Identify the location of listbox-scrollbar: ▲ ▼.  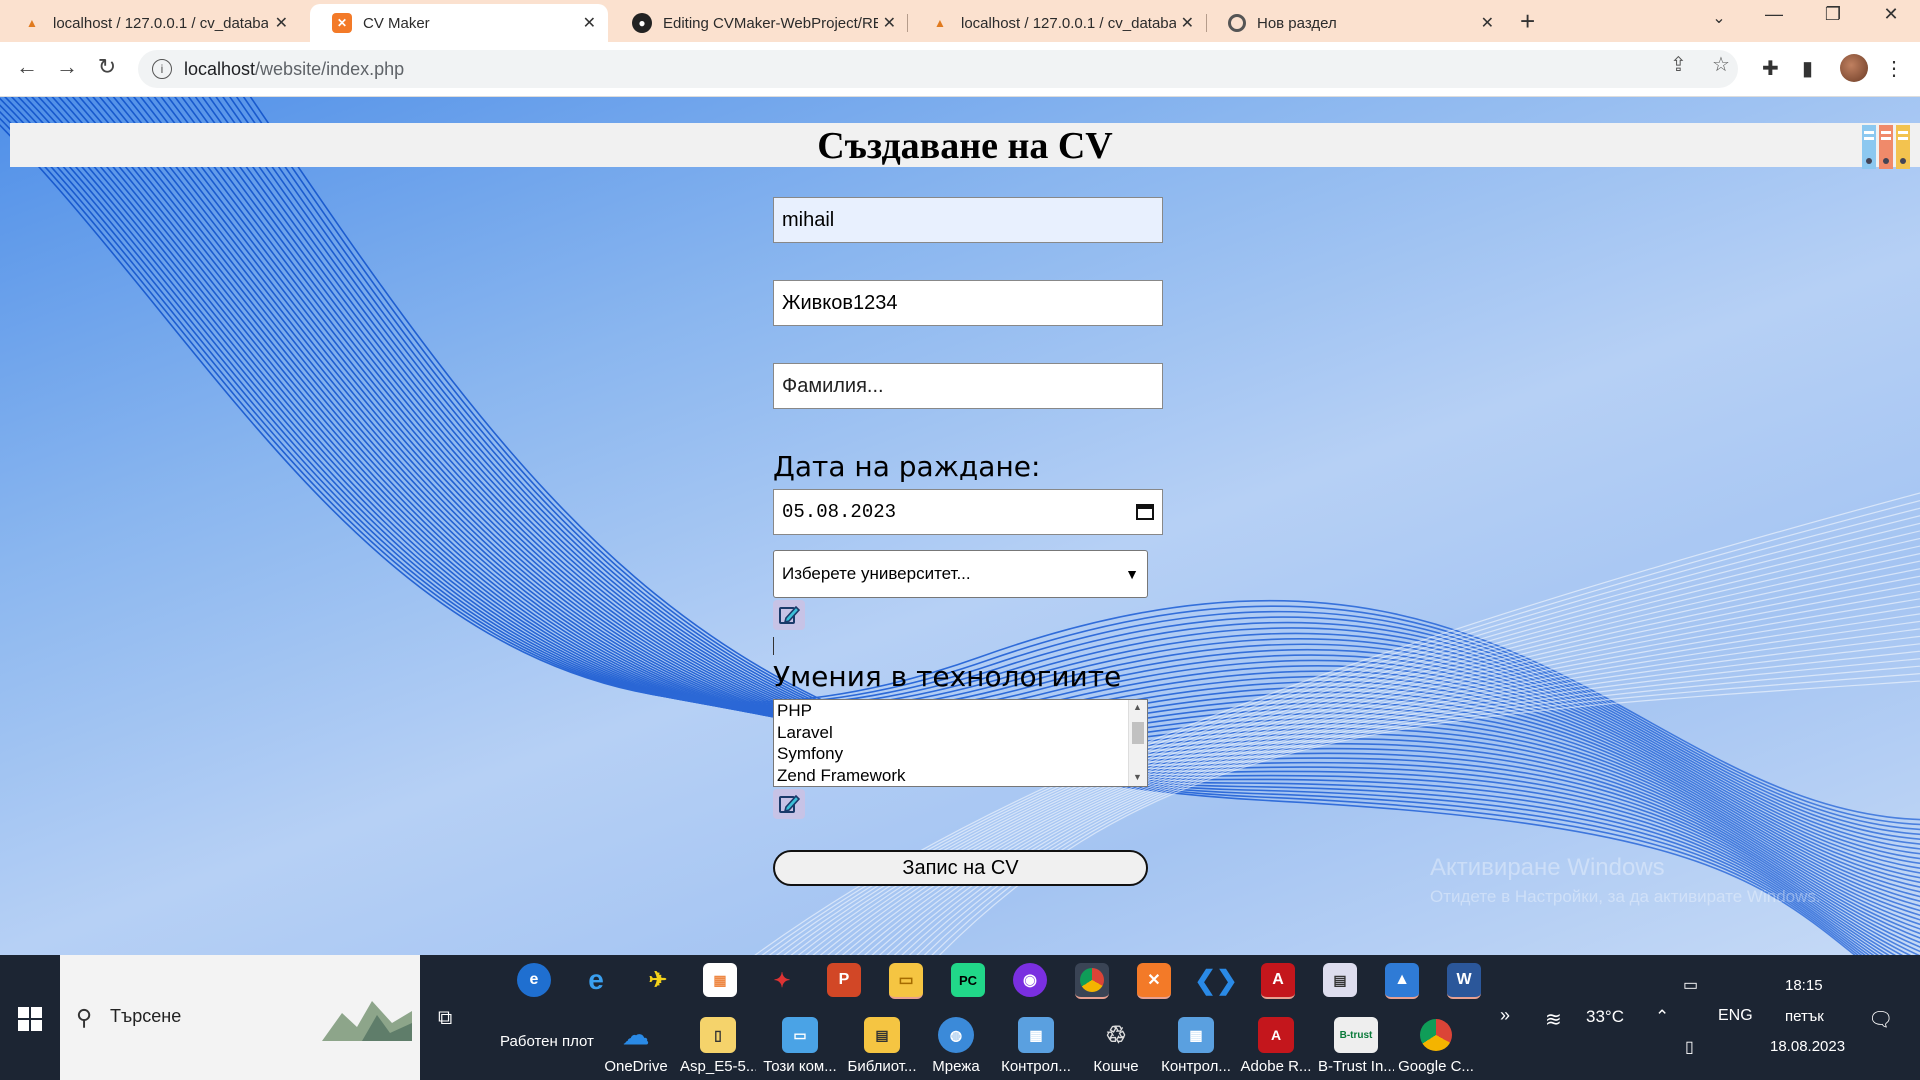
(1137, 743).